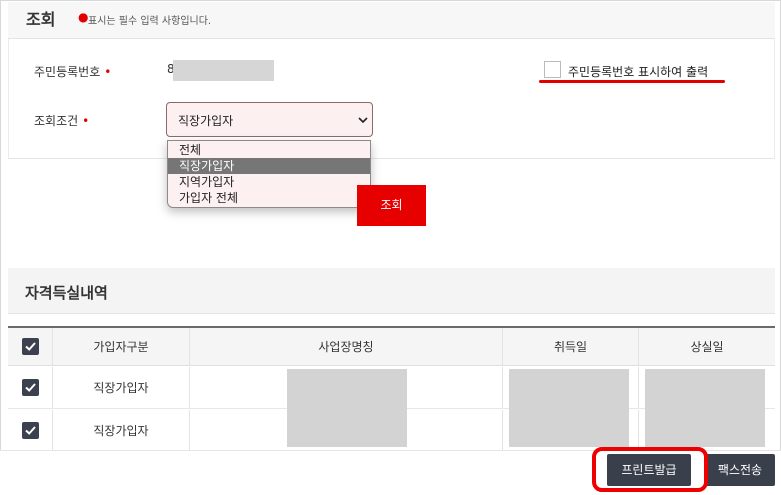 The height and width of the screenshot is (495, 781). I want to click on select-all-checkbox, so click(30, 346).